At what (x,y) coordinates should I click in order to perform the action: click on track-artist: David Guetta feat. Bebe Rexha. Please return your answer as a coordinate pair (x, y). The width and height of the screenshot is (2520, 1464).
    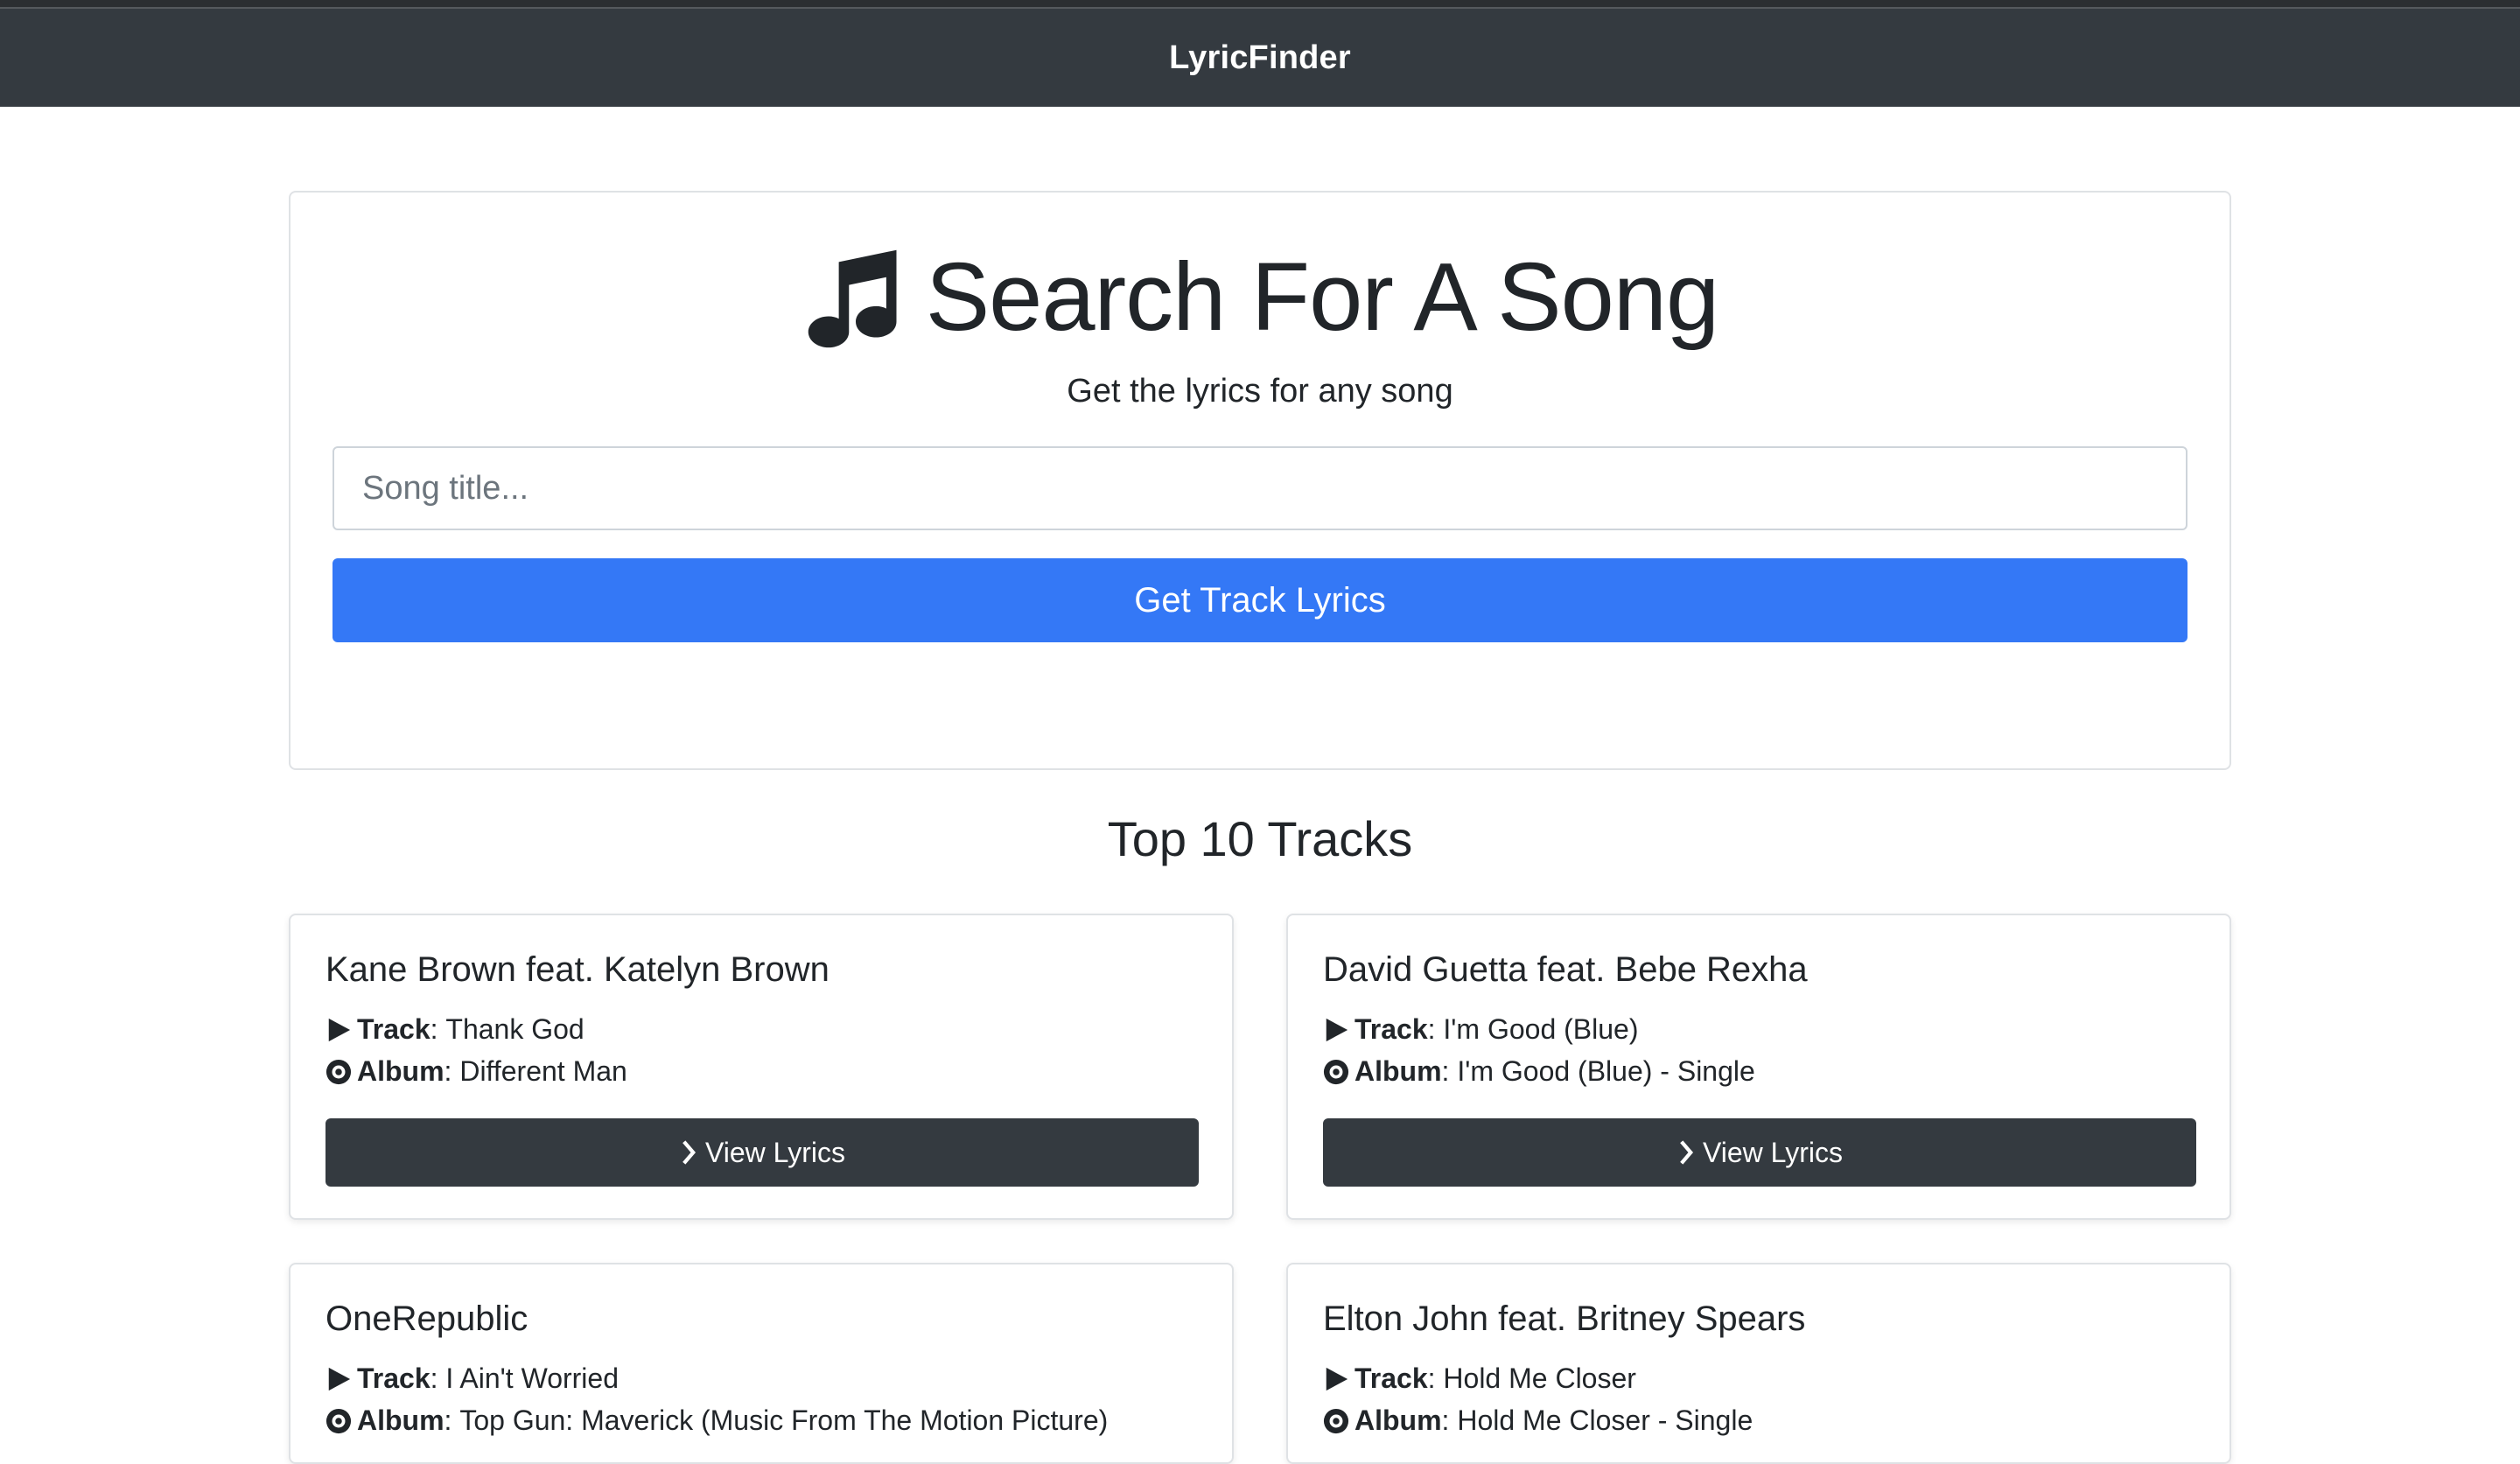
    Looking at the image, I should click on (1565, 969).